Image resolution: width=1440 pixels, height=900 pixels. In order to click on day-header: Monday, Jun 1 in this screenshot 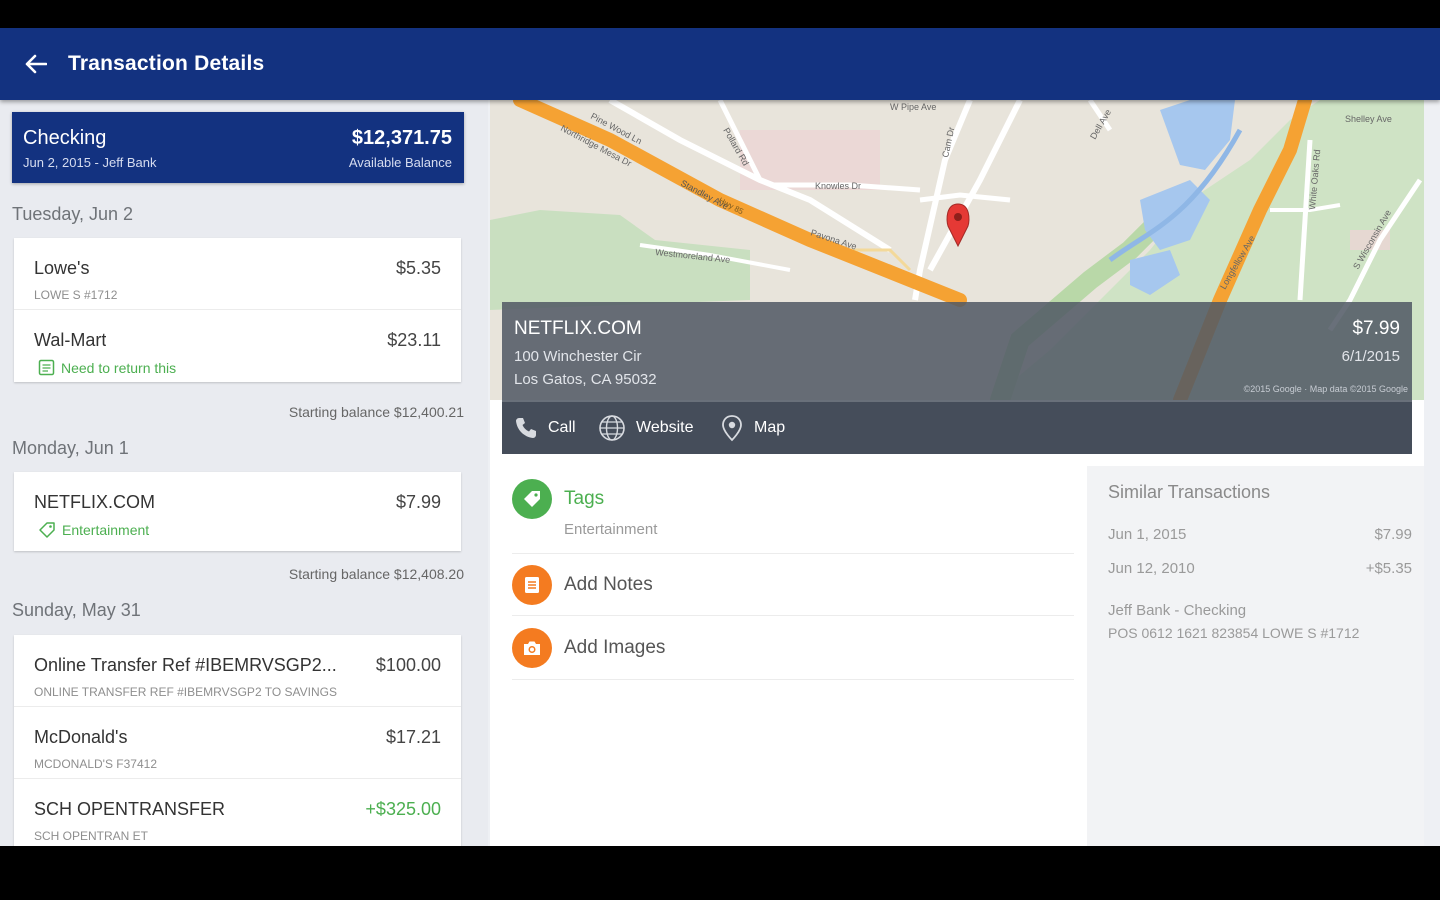, I will do `click(70, 448)`.